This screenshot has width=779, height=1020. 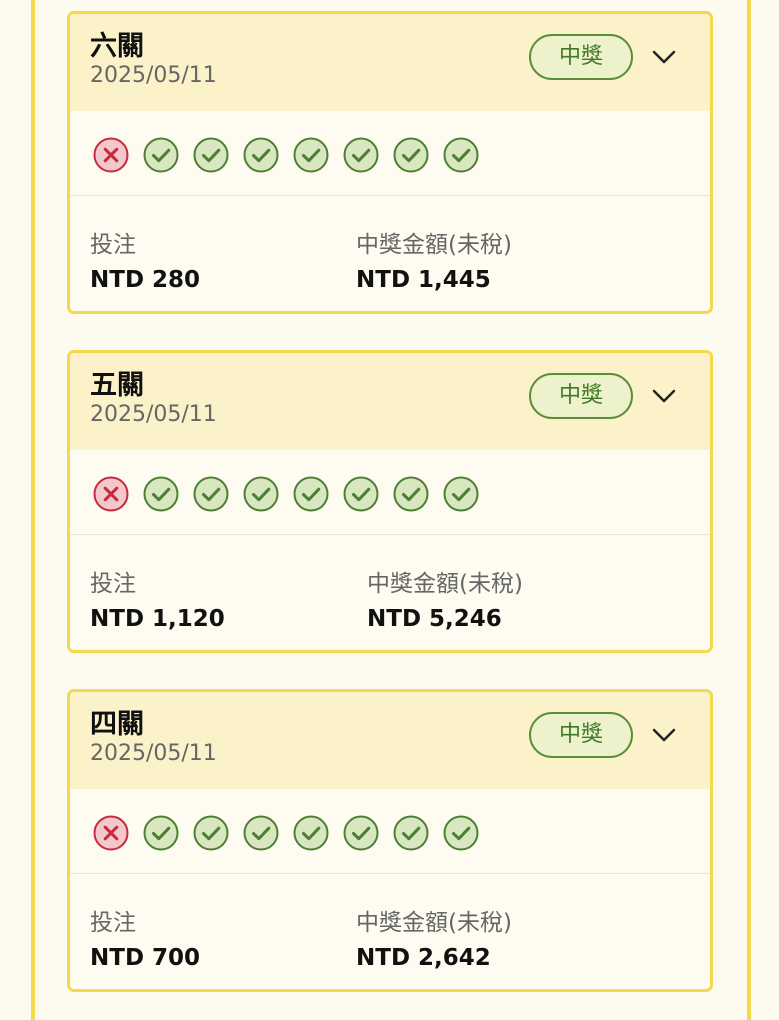 I want to click on bet-type-title: 六關, so click(x=117, y=46).